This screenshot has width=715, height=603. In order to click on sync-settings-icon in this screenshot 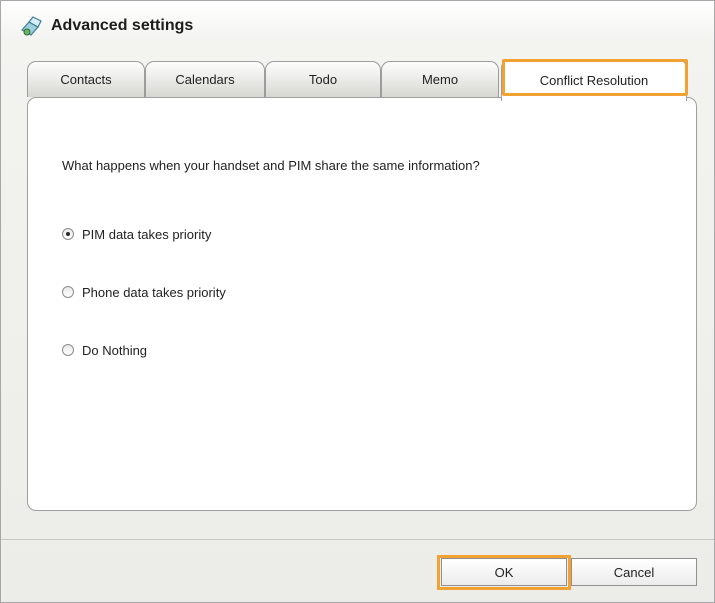, I will do `click(31, 26)`.